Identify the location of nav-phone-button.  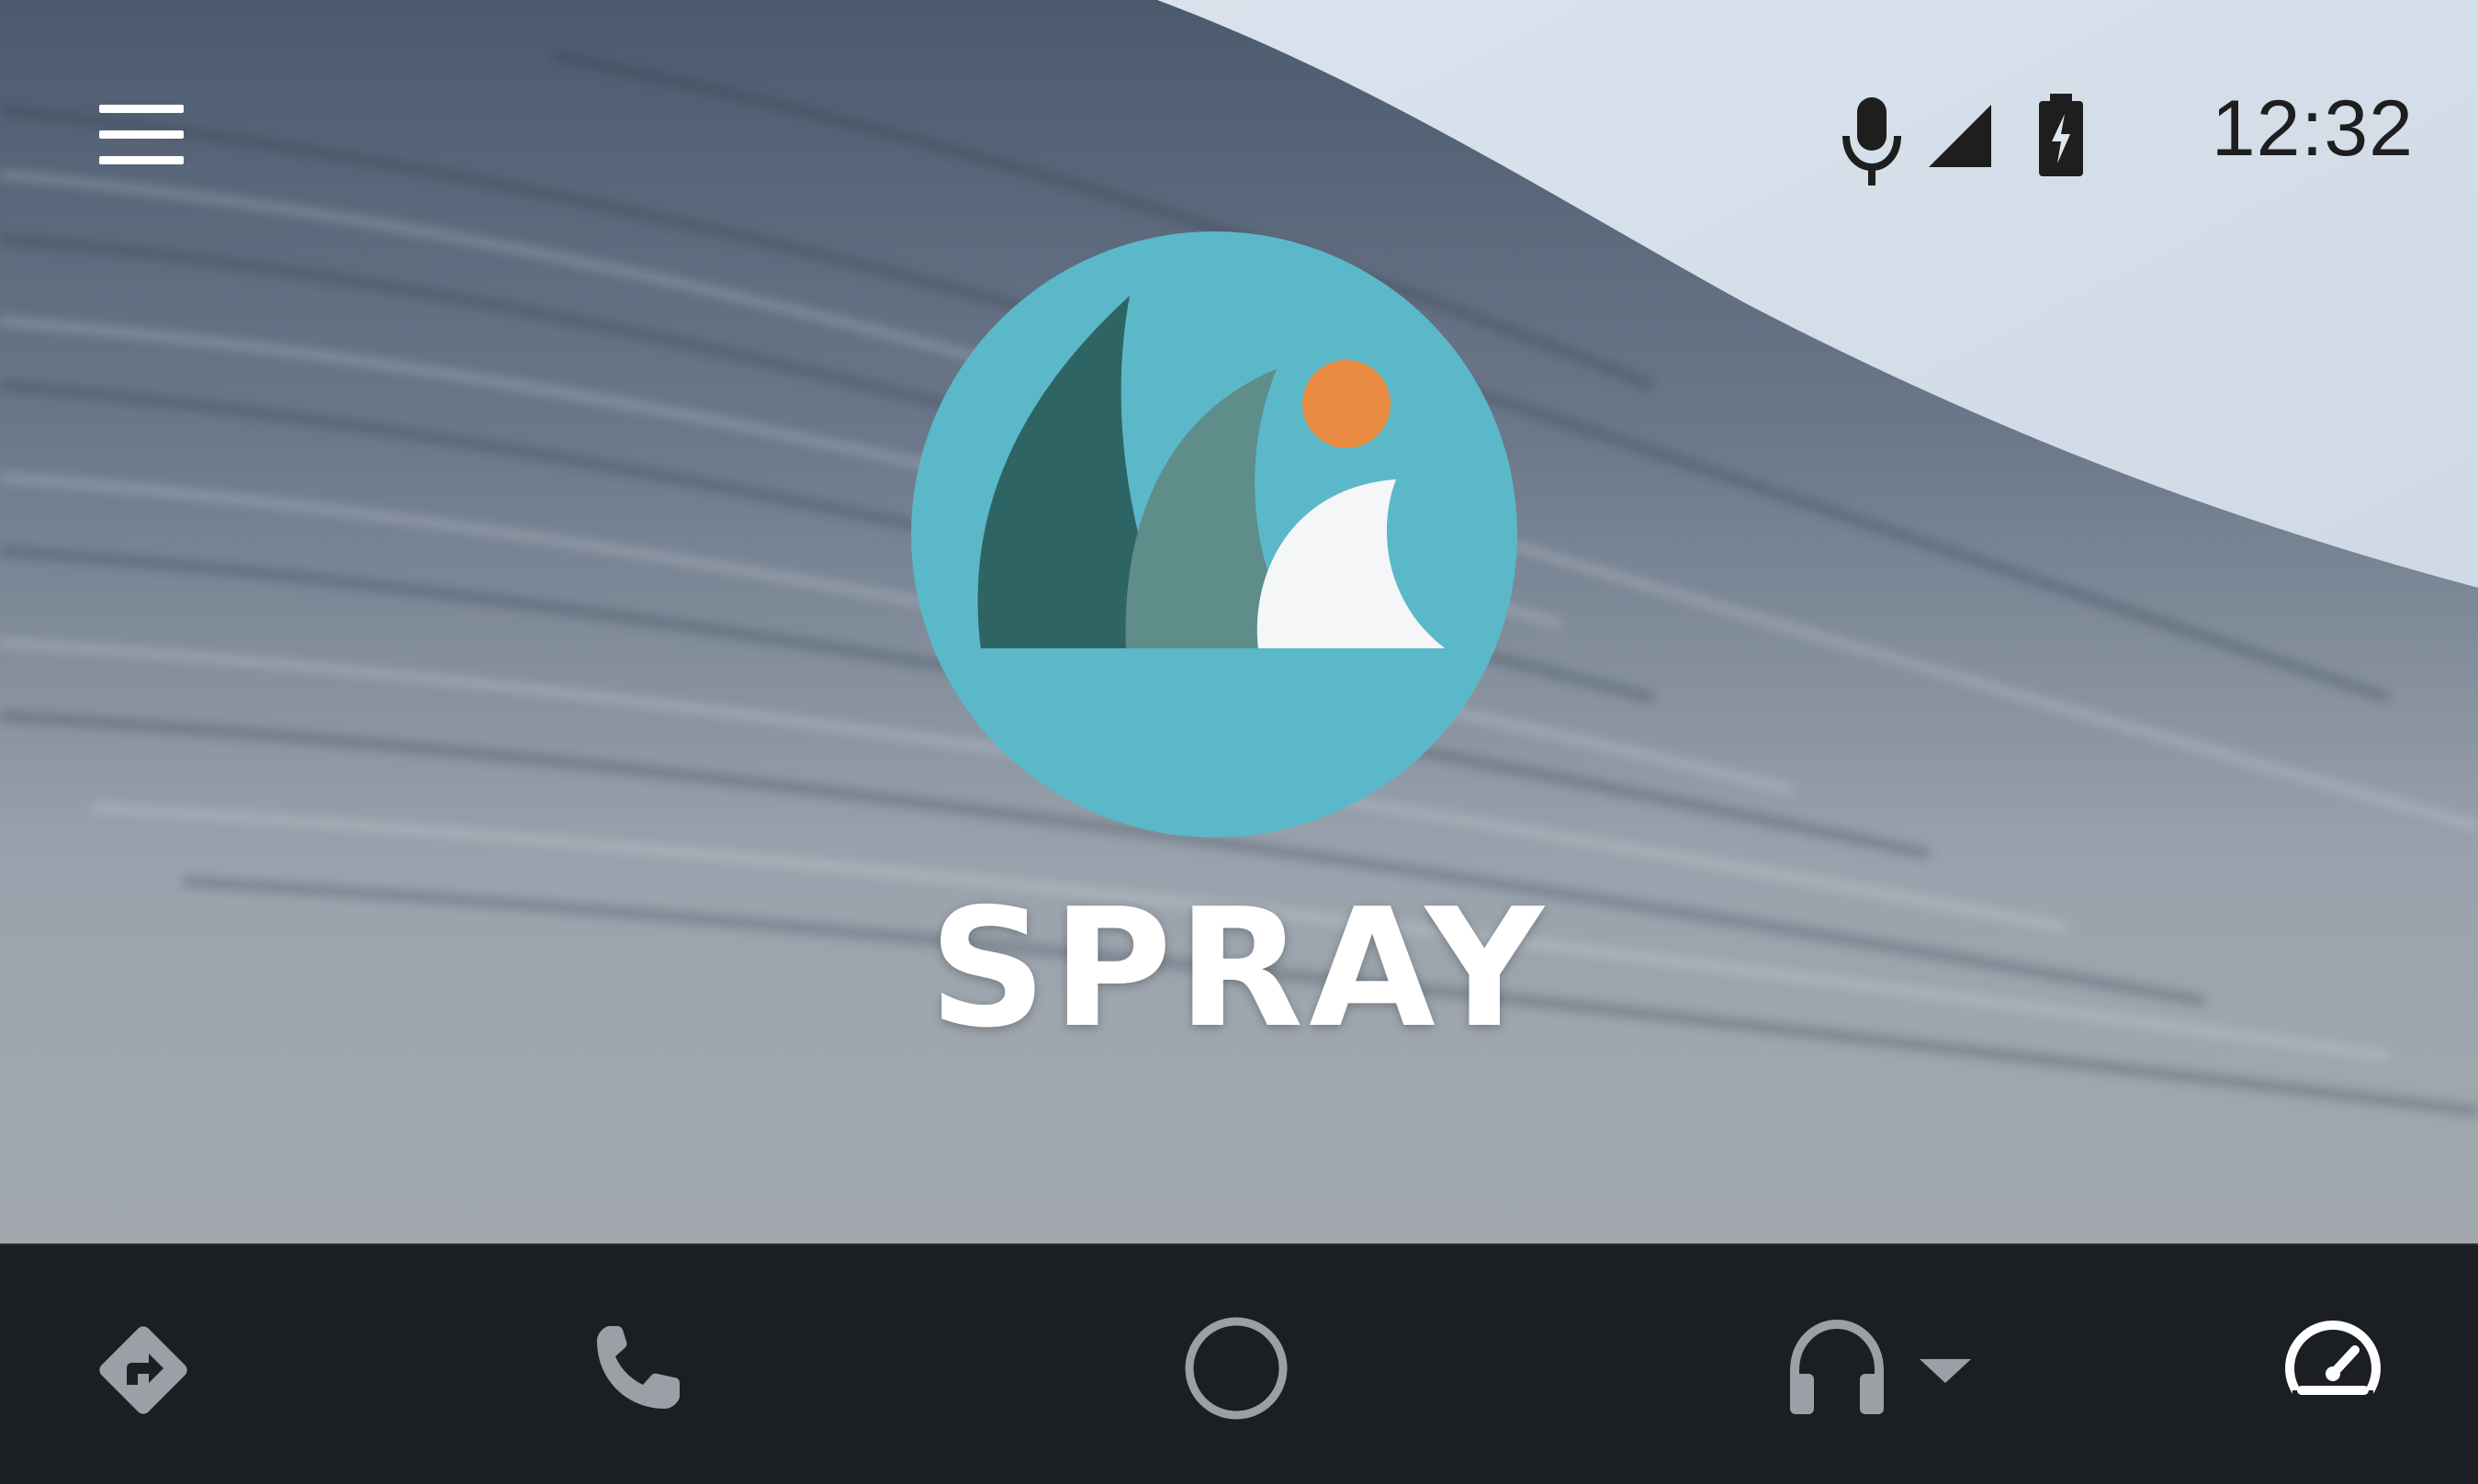
(639, 1383).